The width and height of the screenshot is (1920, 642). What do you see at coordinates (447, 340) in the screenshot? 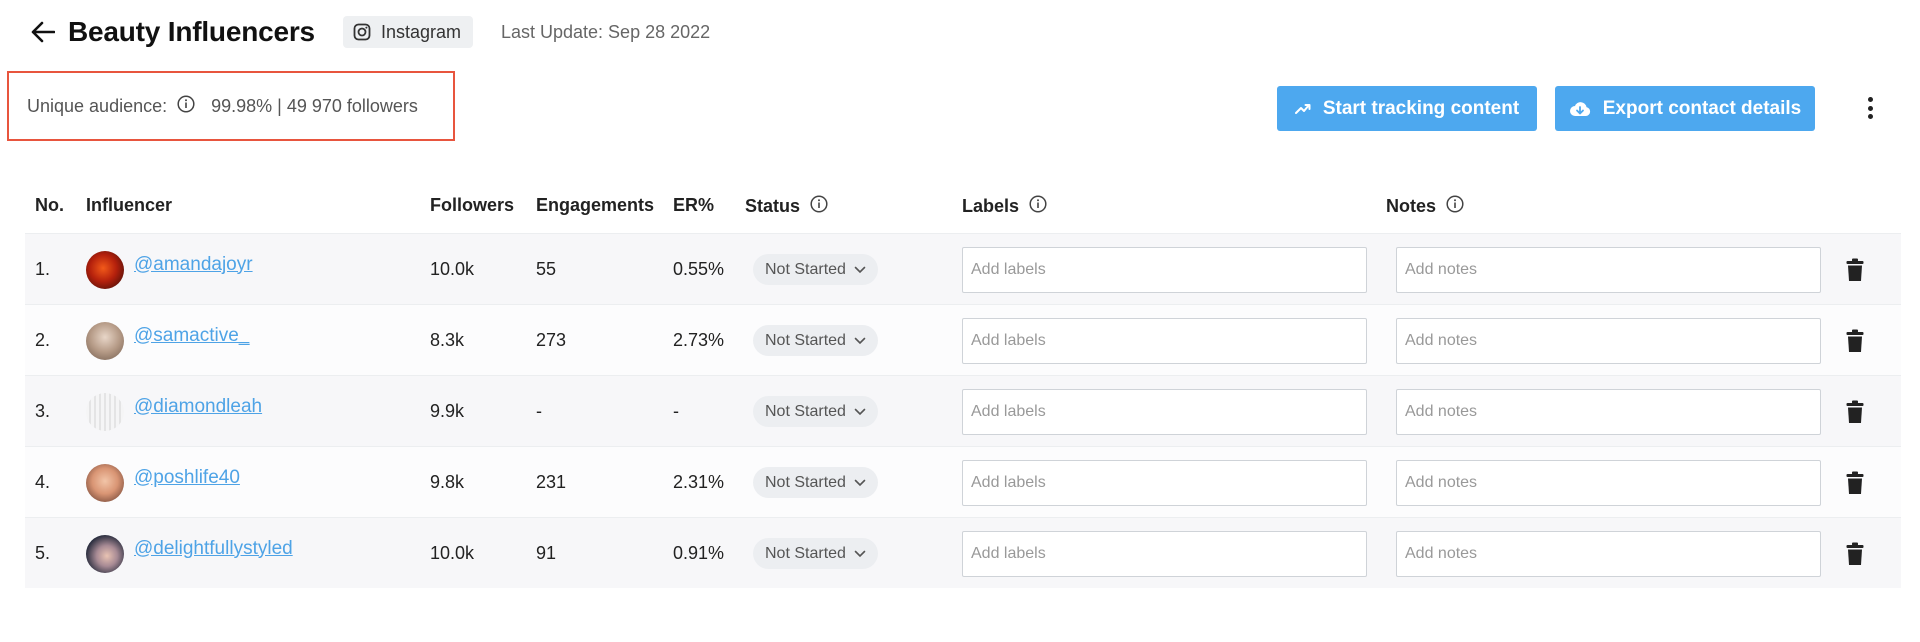
I see `followers-value: 8.3k` at bounding box center [447, 340].